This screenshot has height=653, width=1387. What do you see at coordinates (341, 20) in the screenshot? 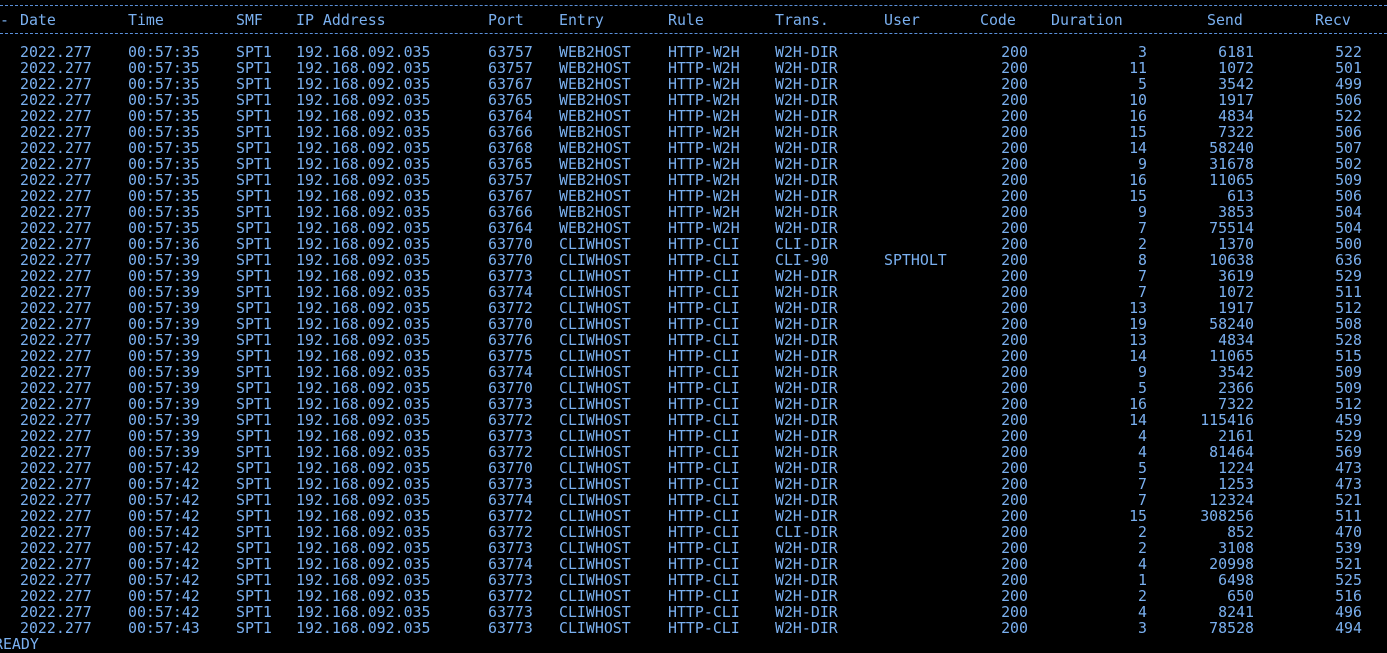
I see `column-header-ip-address: IP Address` at bounding box center [341, 20].